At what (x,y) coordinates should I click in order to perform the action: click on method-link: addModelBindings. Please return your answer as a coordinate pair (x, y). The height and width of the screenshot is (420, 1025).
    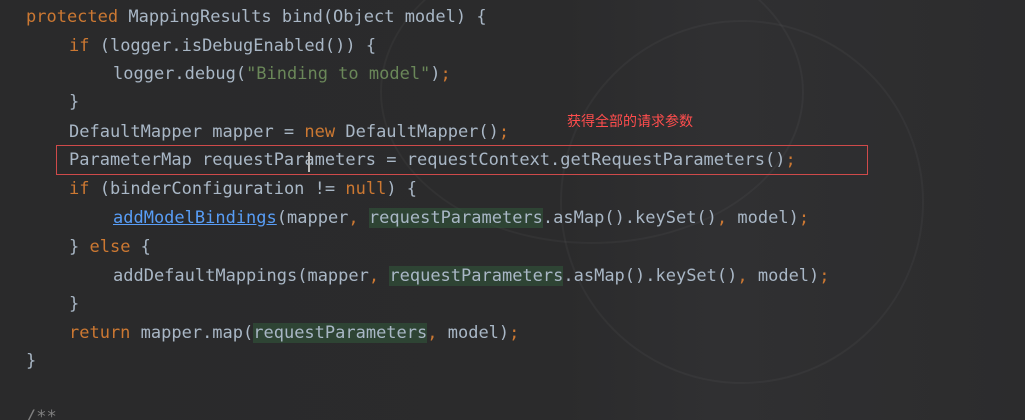
    Looking at the image, I should click on (195, 218).